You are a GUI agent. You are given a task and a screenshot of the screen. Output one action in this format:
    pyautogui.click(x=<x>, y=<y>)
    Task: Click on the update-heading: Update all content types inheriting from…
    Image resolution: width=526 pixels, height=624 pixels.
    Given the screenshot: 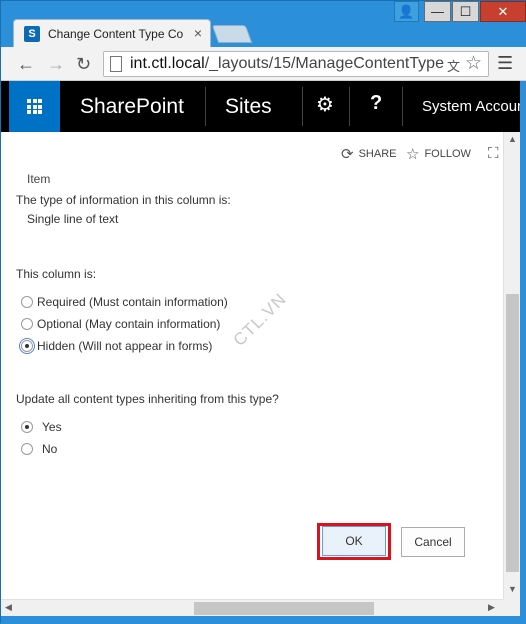 What is the action you would take?
    pyautogui.click(x=147, y=399)
    